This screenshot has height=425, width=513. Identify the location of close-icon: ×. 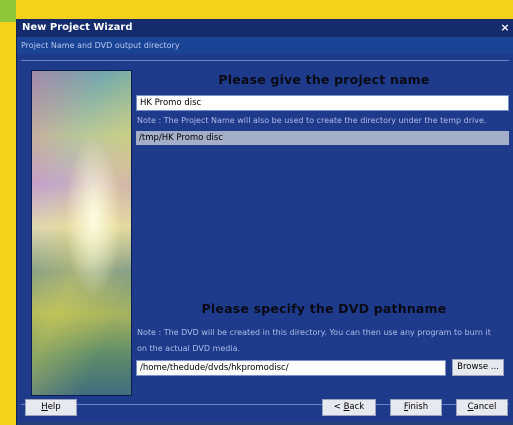
(505, 28).